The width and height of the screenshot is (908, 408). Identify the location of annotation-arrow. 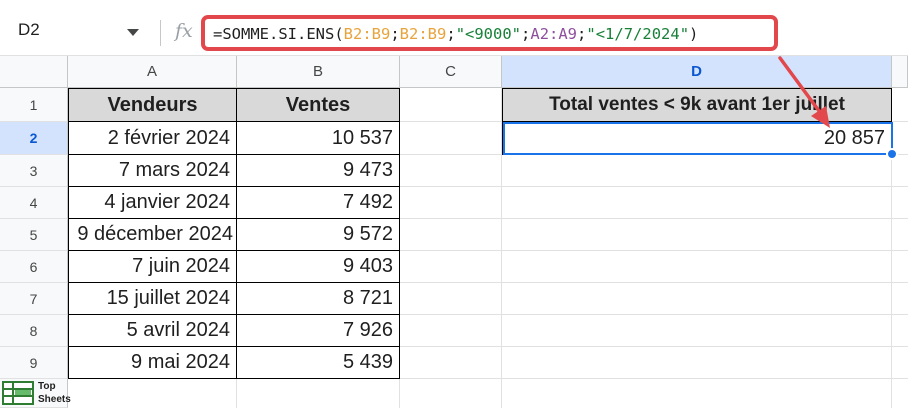
(804, 92).